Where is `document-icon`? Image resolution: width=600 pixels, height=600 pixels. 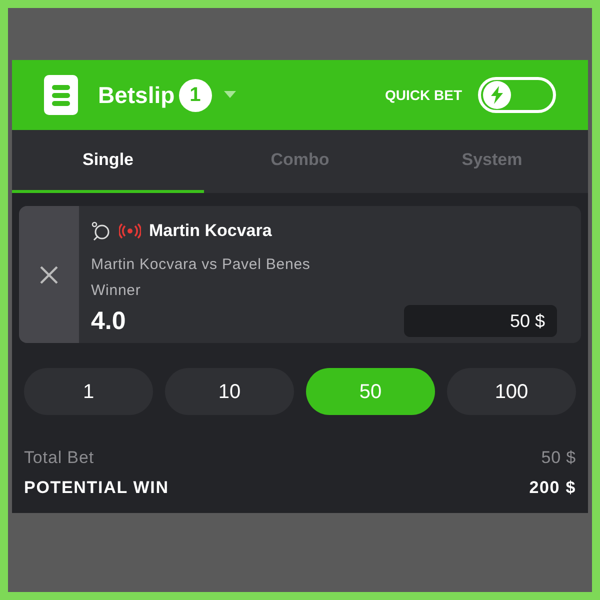 document-icon is located at coordinates (61, 95).